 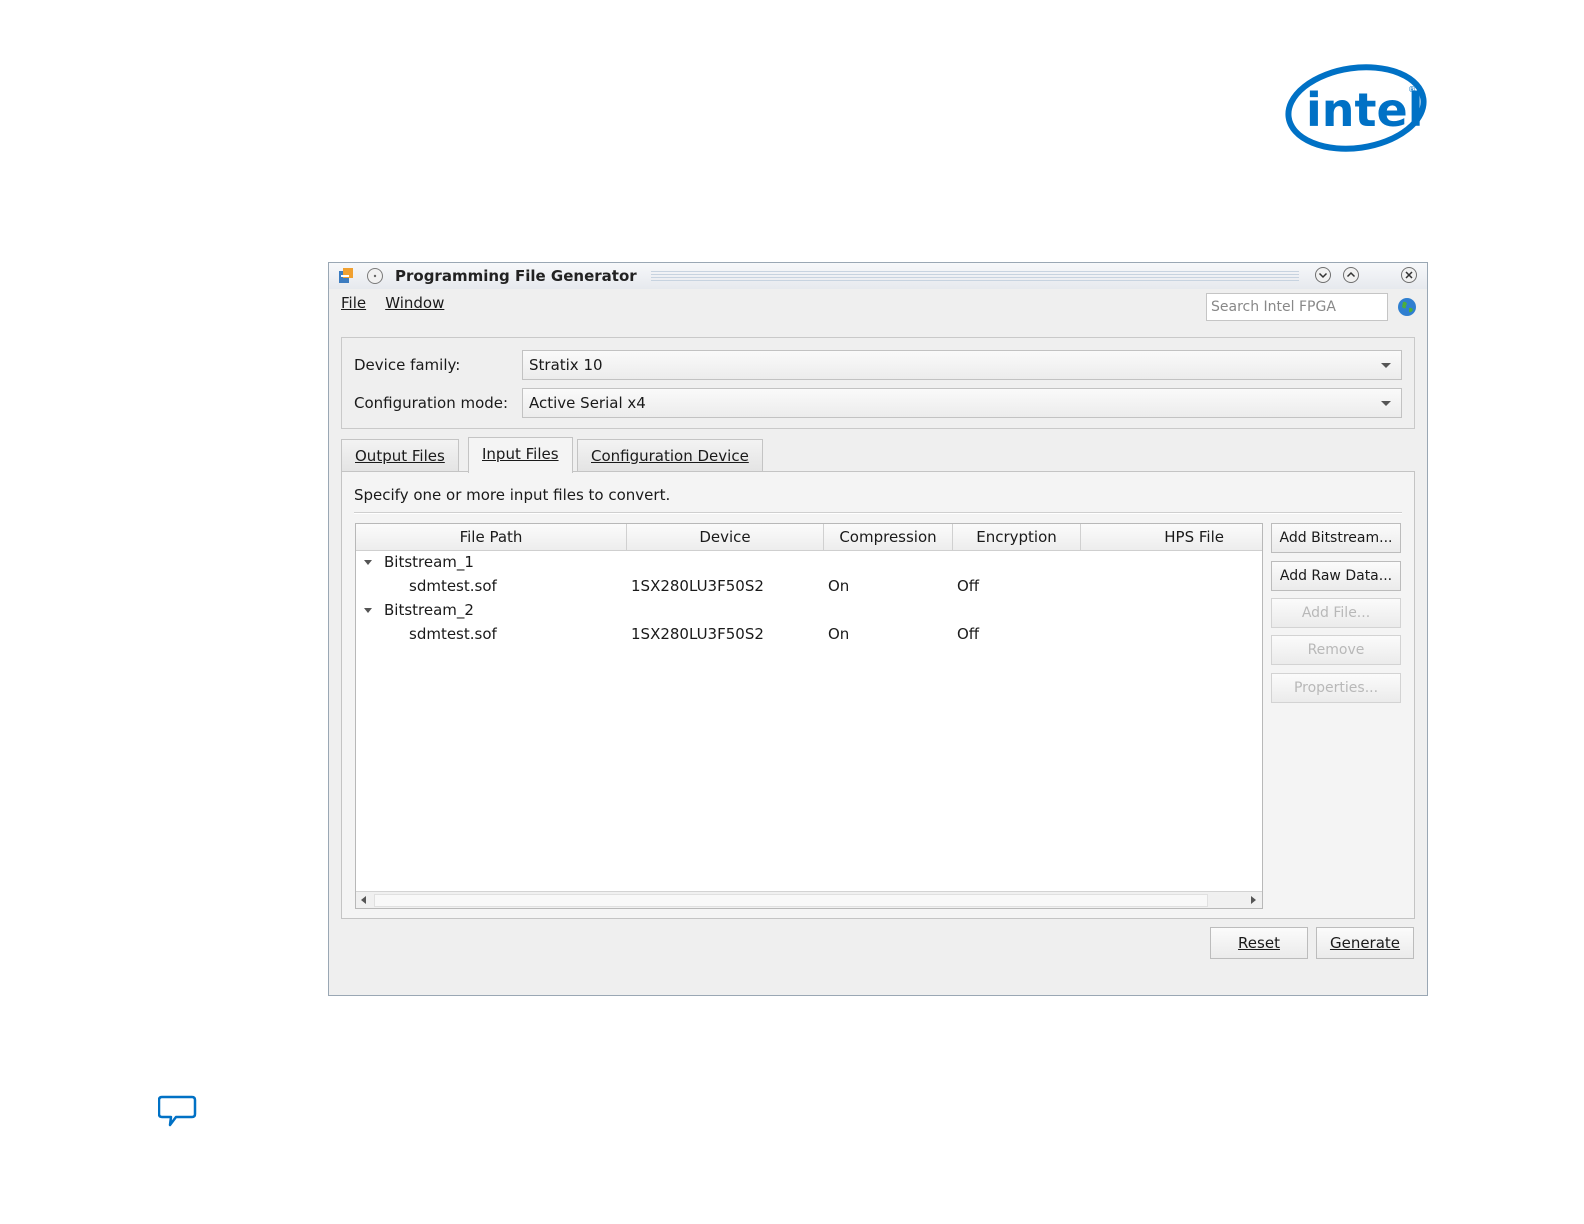 What do you see at coordinates (353, 303) in the screenshot?
I see `menu-file: File` at bounding box center [353, 303].